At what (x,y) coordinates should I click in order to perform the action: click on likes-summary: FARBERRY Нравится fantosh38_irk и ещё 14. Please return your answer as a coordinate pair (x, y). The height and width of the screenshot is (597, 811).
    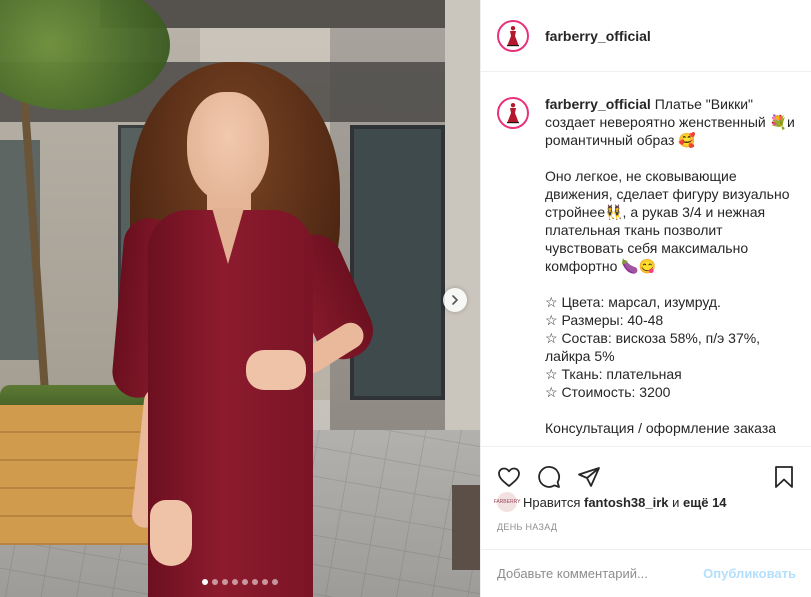
    Looking at the image, I should click on (610, 502).